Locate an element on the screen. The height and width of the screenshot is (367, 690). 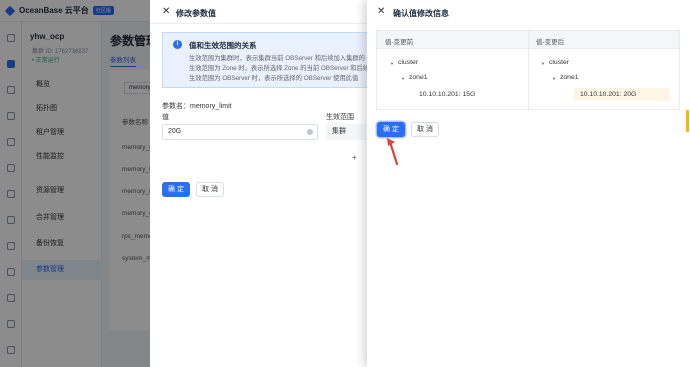
confirm-ok-button: 确 定 is located at coordinates (391, 129).